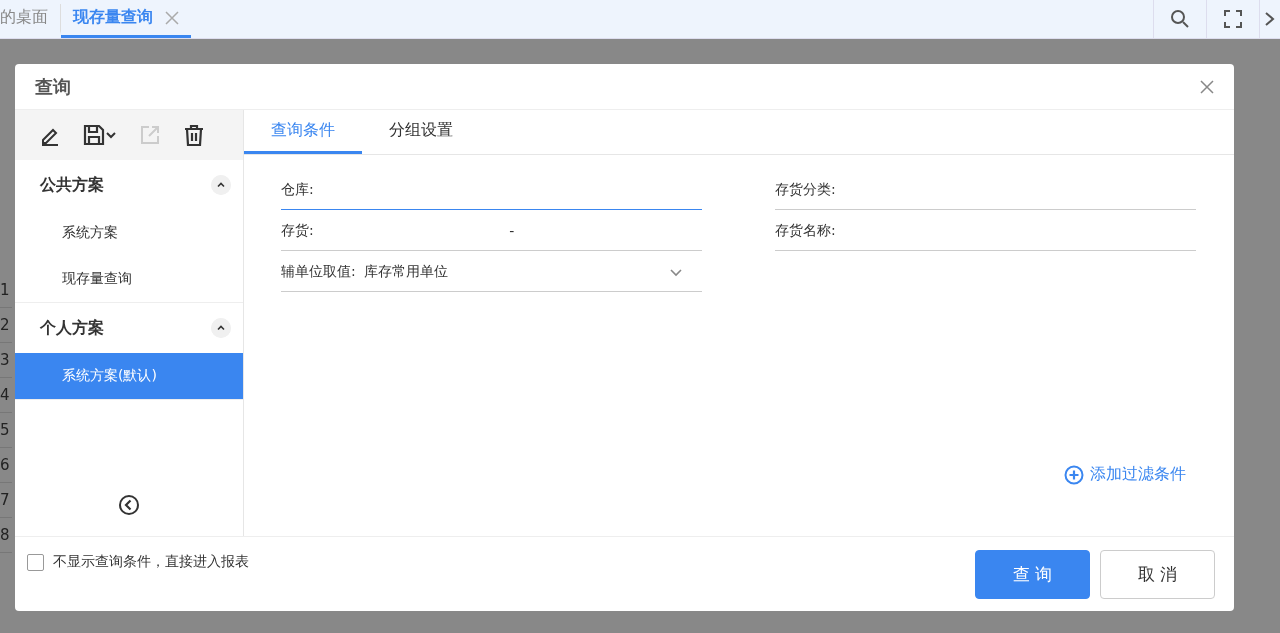 The height and width of the screenshot is (633, 1280). I want to click on dialog-tab: 查询条件, so click(303, 132).